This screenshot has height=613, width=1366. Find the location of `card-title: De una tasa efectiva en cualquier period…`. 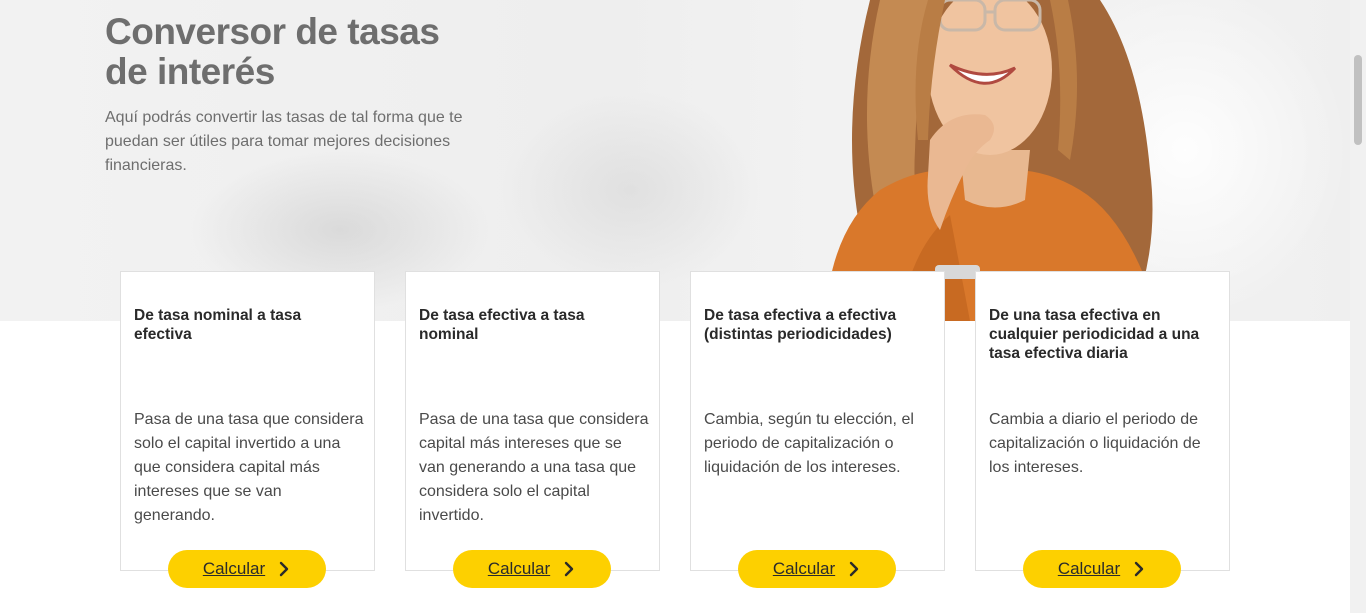

card-title: De una tasa efectiva en cualquier period… is located at coordinates (1094, 334).